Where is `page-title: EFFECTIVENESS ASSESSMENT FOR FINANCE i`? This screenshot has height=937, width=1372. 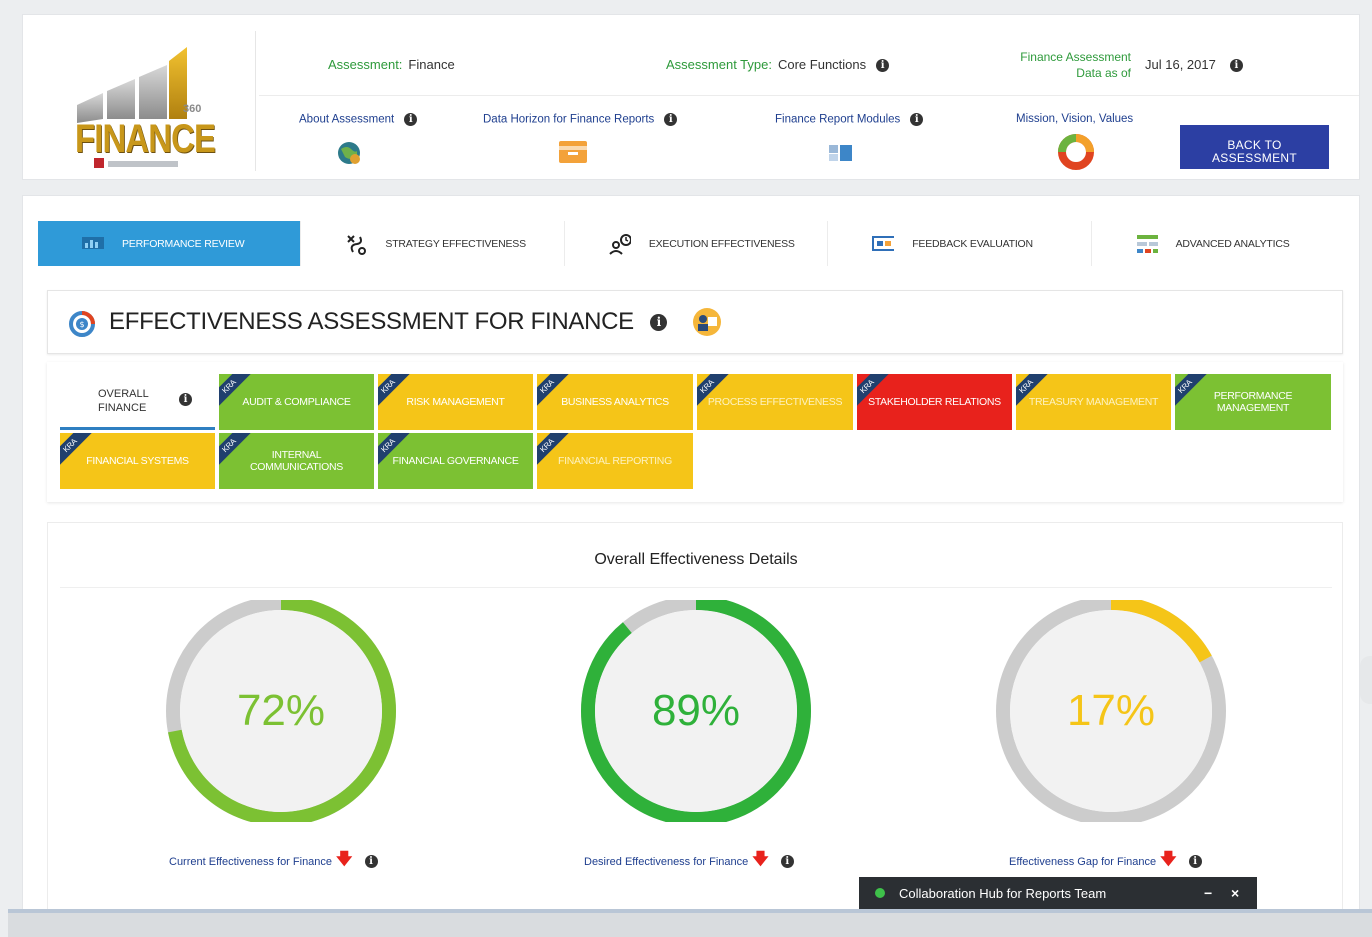
page-title: EFFECTIVENESS ASSESSMENT FOR FINANCE i is located at coordinates (388, 322).